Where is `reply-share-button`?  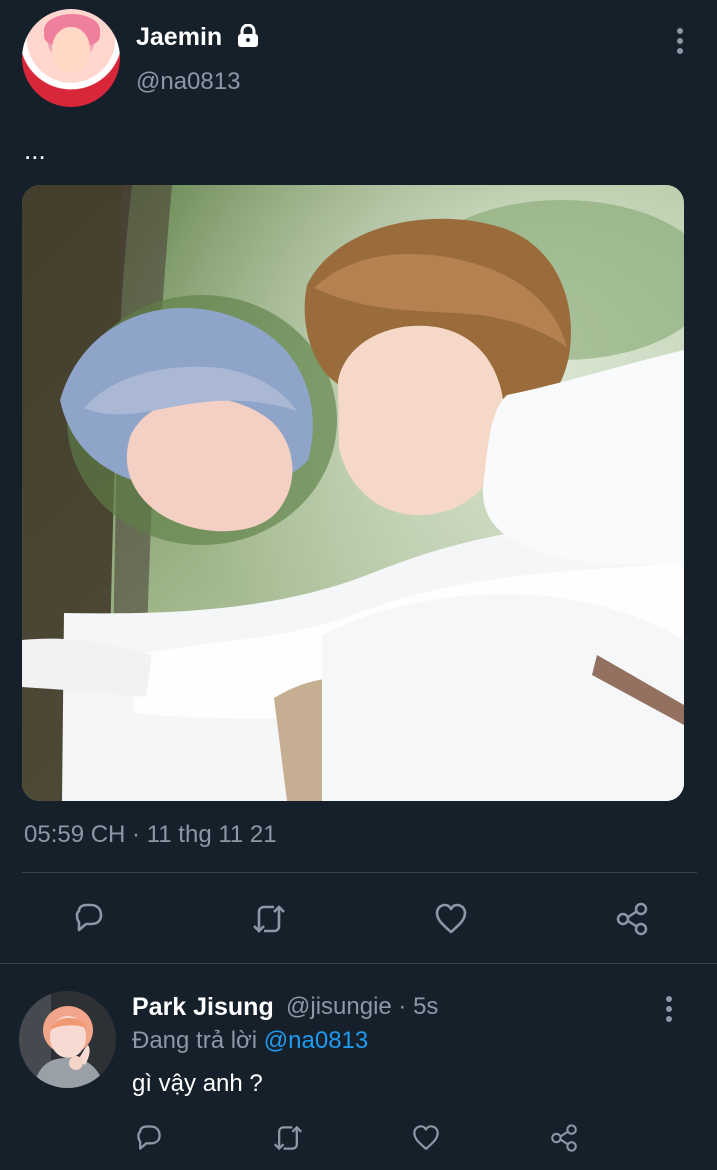
reply-share-button is located at coordinates (564, 1138).